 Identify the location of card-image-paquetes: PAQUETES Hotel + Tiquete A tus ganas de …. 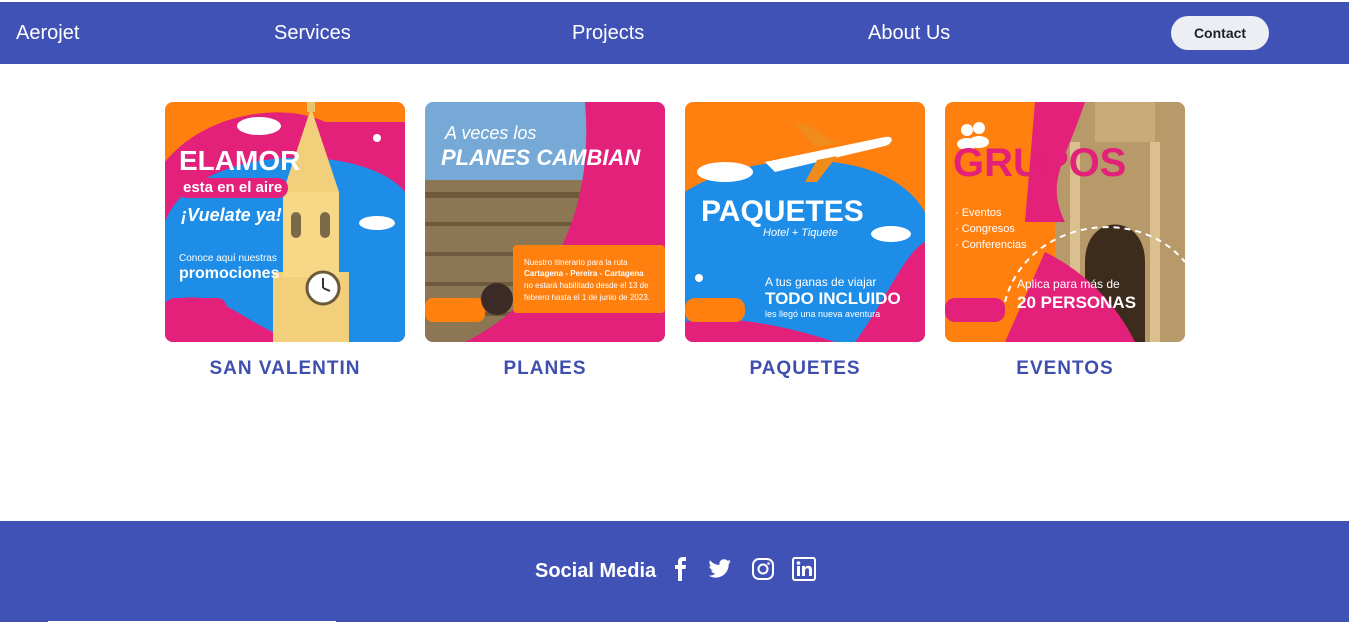
(805, 222).